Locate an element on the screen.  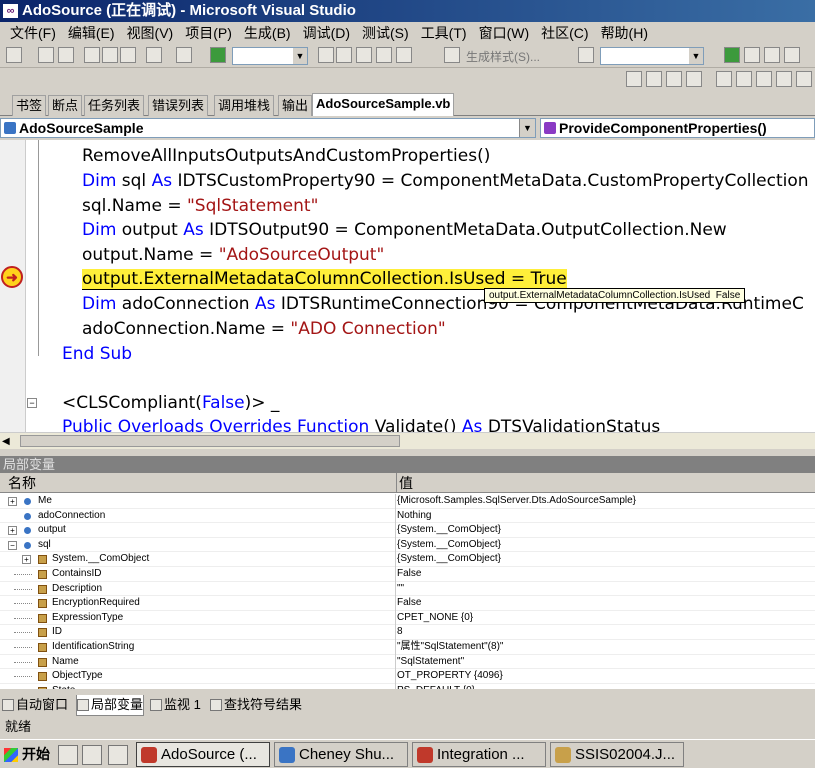
browser-icon is located at coordinates (92, 755).